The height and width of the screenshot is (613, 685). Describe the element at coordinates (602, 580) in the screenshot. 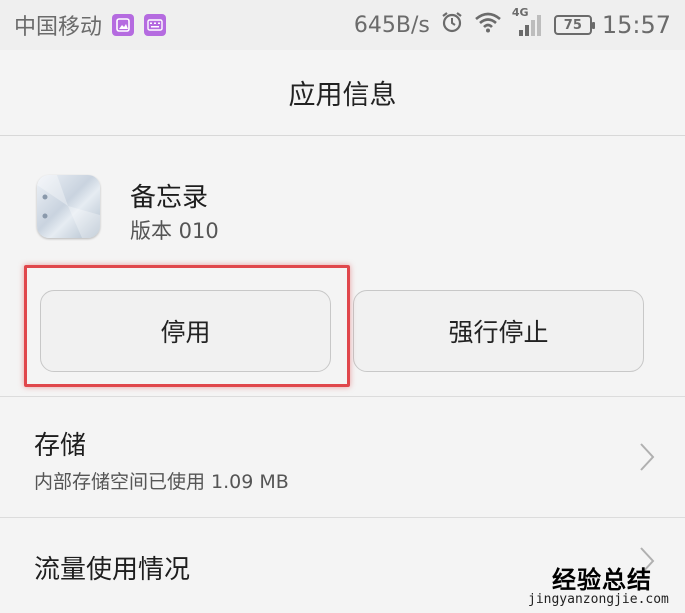

I see `watermark-text: 经验总结` at that location.